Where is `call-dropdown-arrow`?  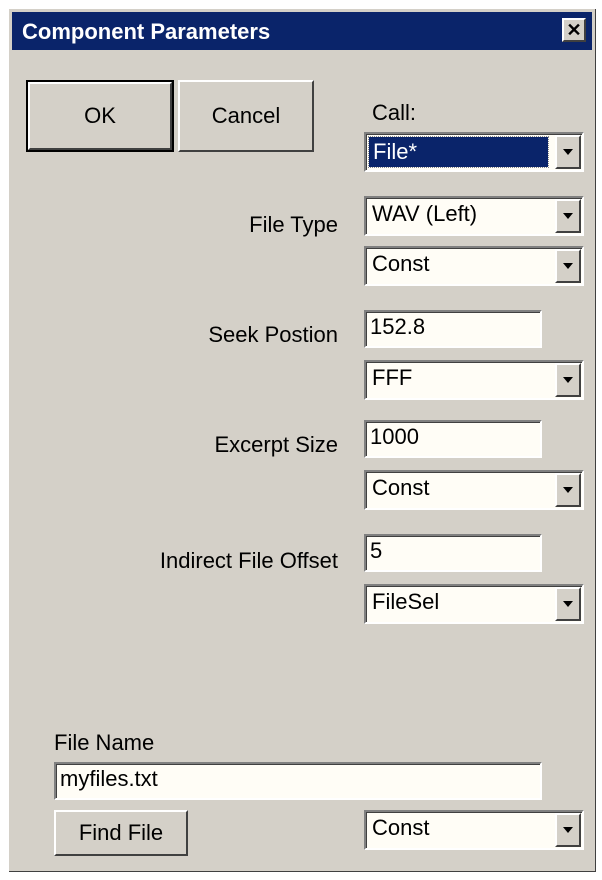 call-dropdown-arrow is located at coordinates (568, 152).